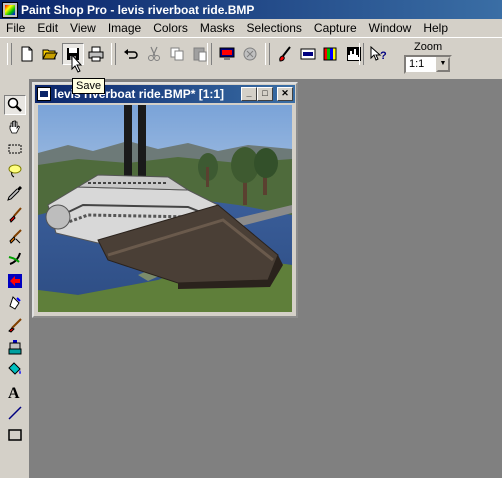  I want to click on dropdown-arrow-icon: ▼, so click(443, 64).